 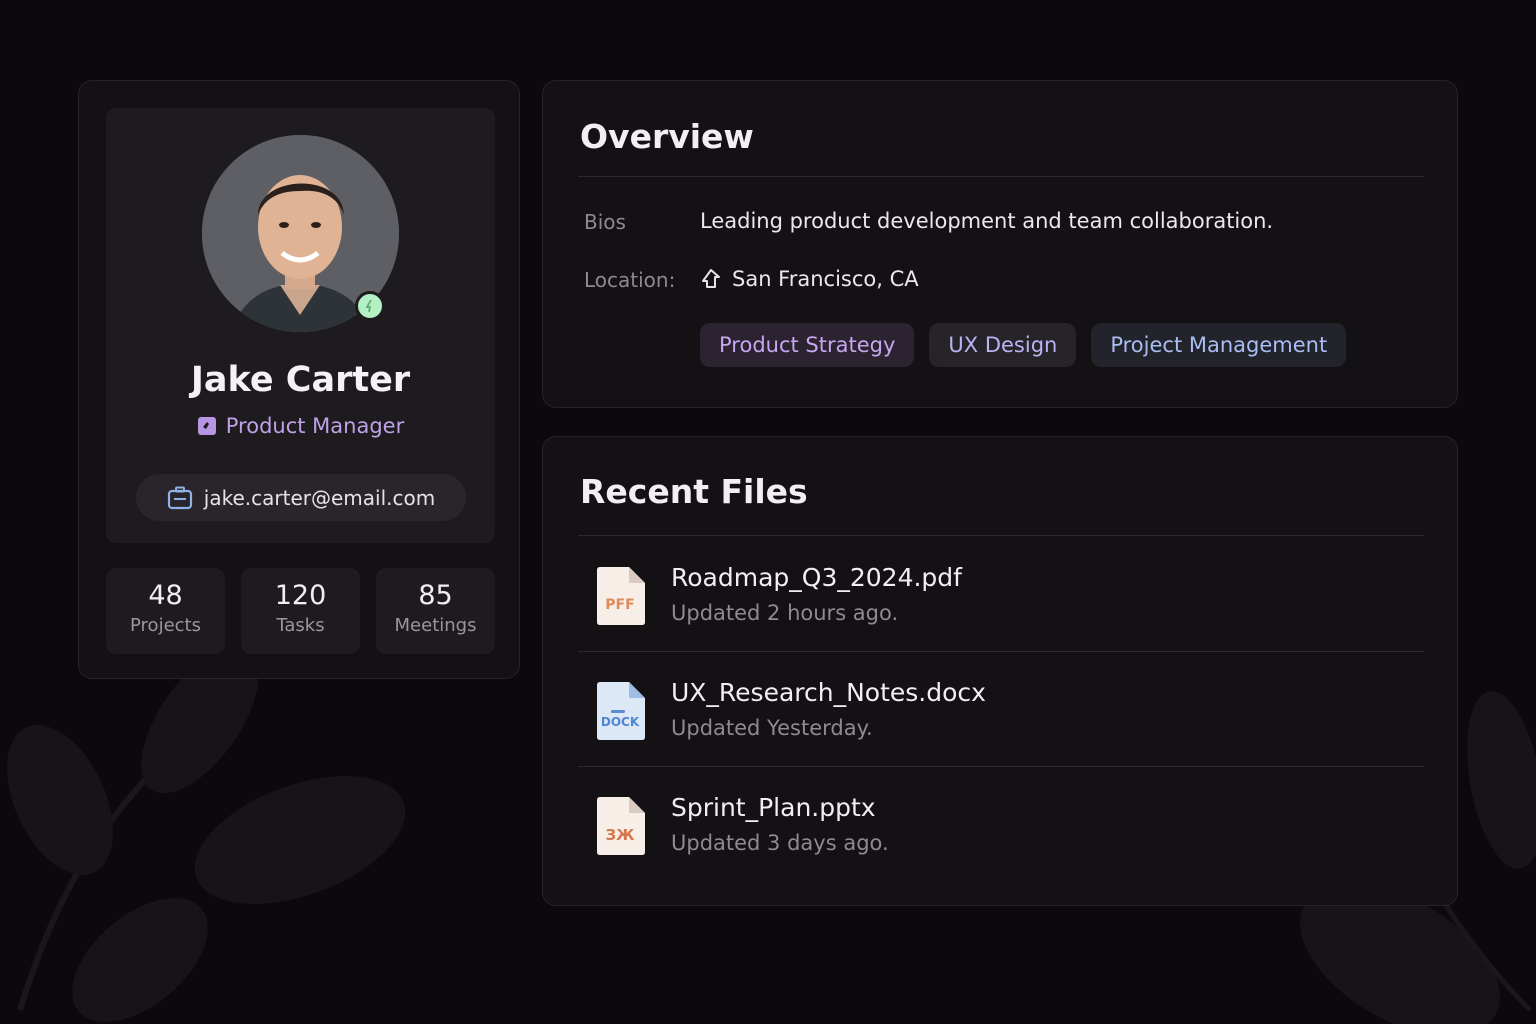 I want to click on email-text: jake.carter@email.com, so click(x=319, y=497).